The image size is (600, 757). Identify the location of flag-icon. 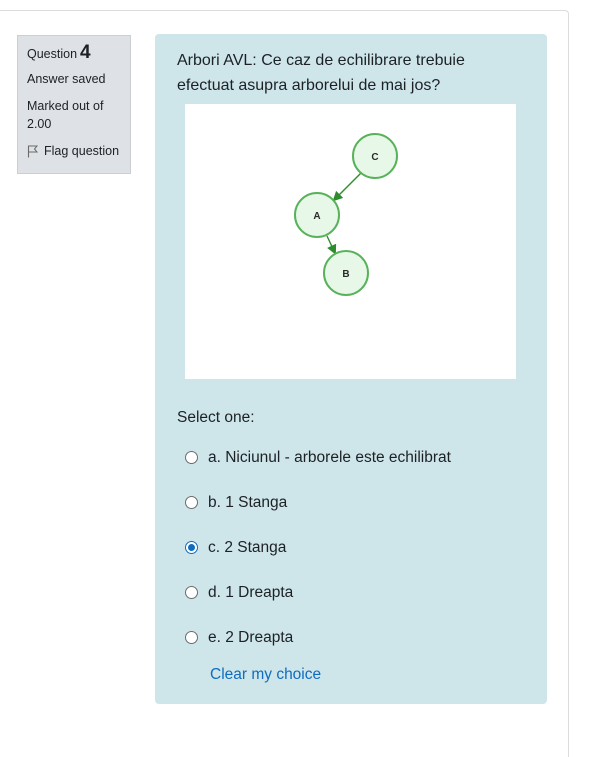
(33, 151).